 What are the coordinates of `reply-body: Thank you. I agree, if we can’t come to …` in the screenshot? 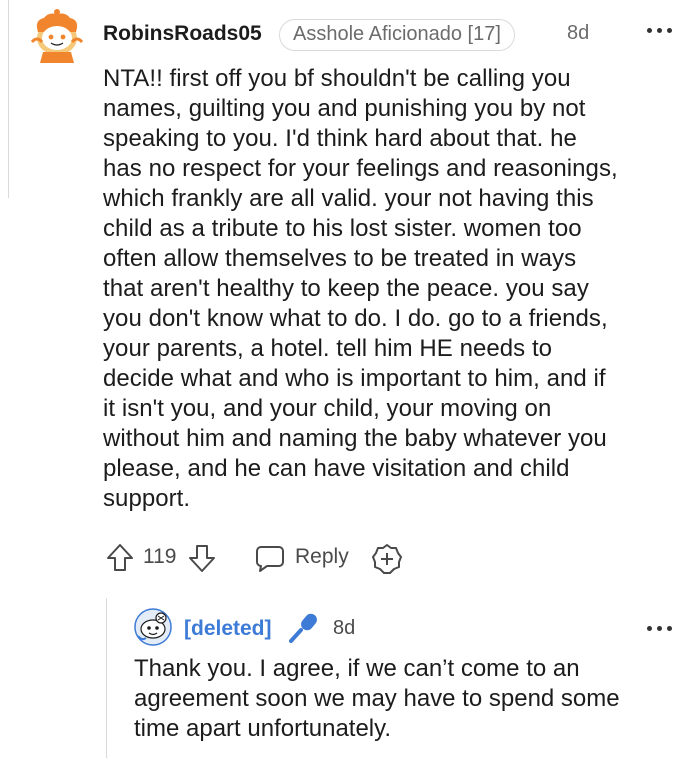 It's located at (377, 698).